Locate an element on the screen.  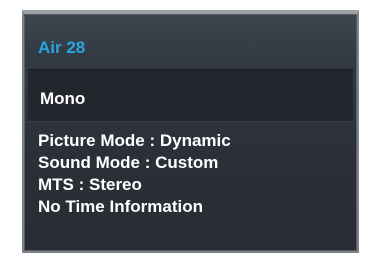
mts-line: MTS : Stereo is located at coordinates (90, 184).